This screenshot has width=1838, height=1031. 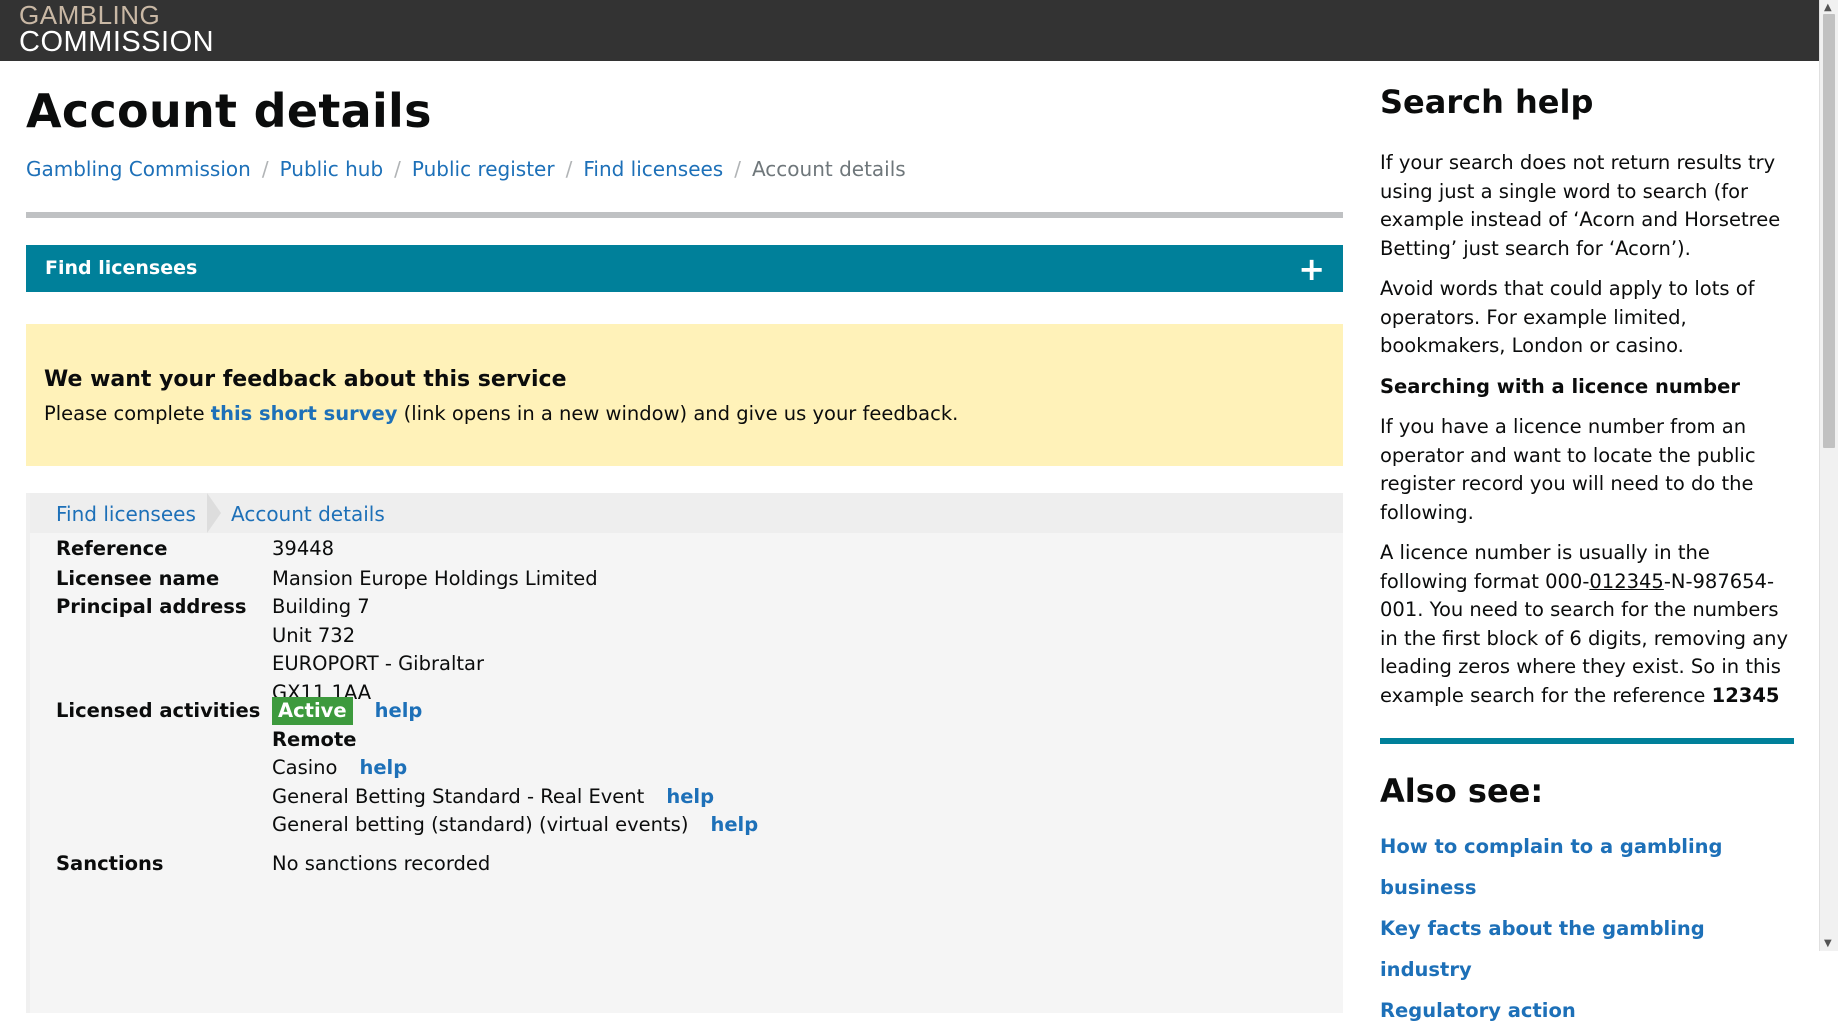 What do you see at coordinates (910, 30) in the screenshot?
I see `site-header: GAMBLING COMMISSION` at bounding box center [910, 30].